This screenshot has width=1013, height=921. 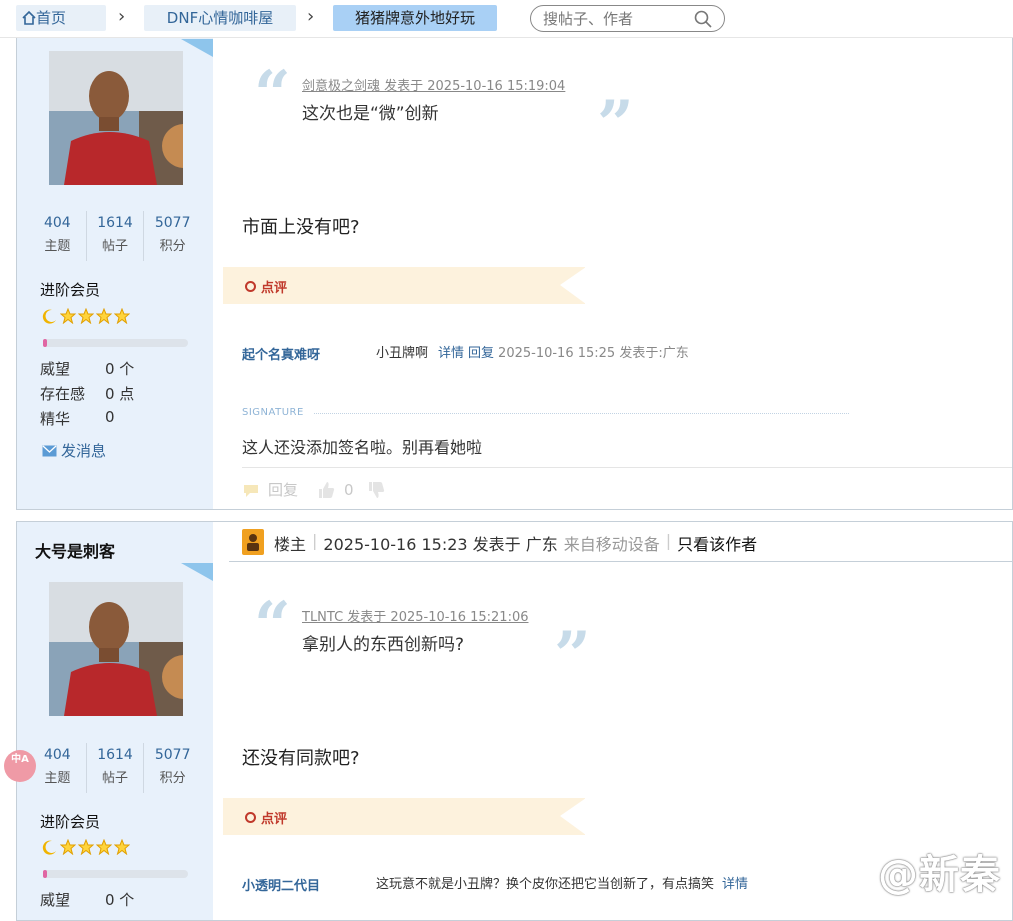 What do you see at coordinates (253, 542) in the screenshot?
I see `thread-starter-icon` at bounding box center [253, 542].